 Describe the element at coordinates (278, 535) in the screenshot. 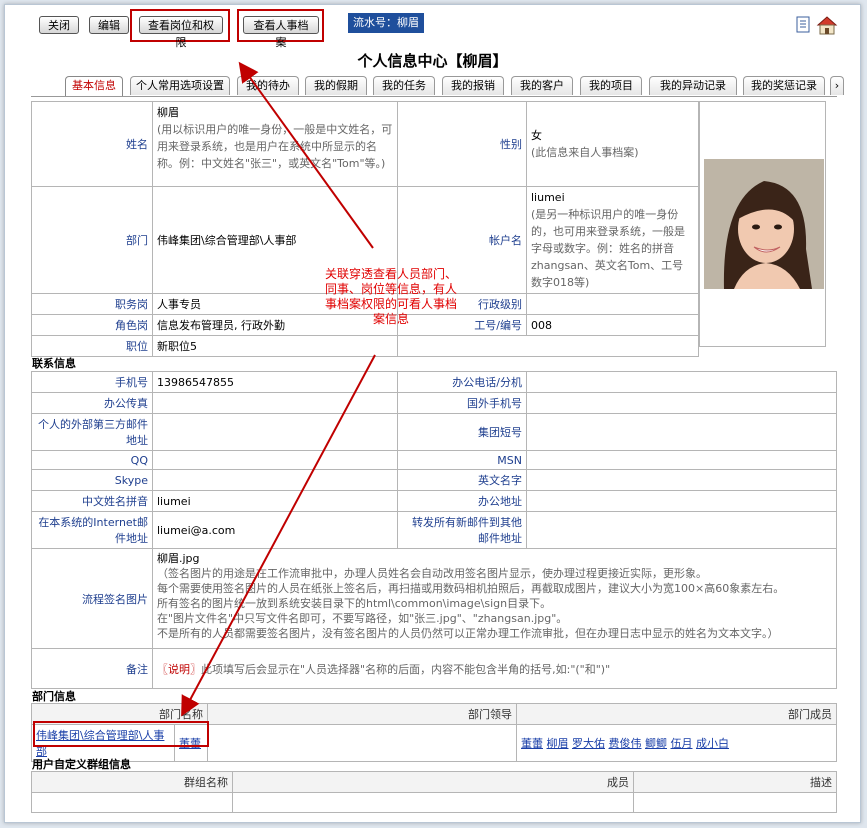

I see `arrow-to-dept` at that location.